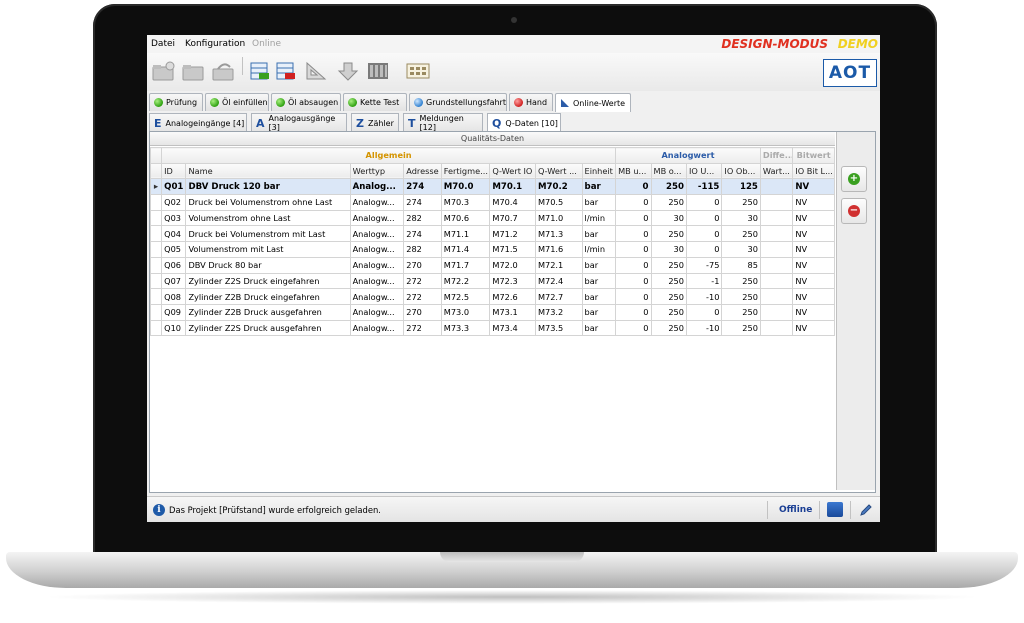 This screenshot has height=623, width=1024. I want to click on table-cell: Volumenstrom ohne Last, so click(268, 218).